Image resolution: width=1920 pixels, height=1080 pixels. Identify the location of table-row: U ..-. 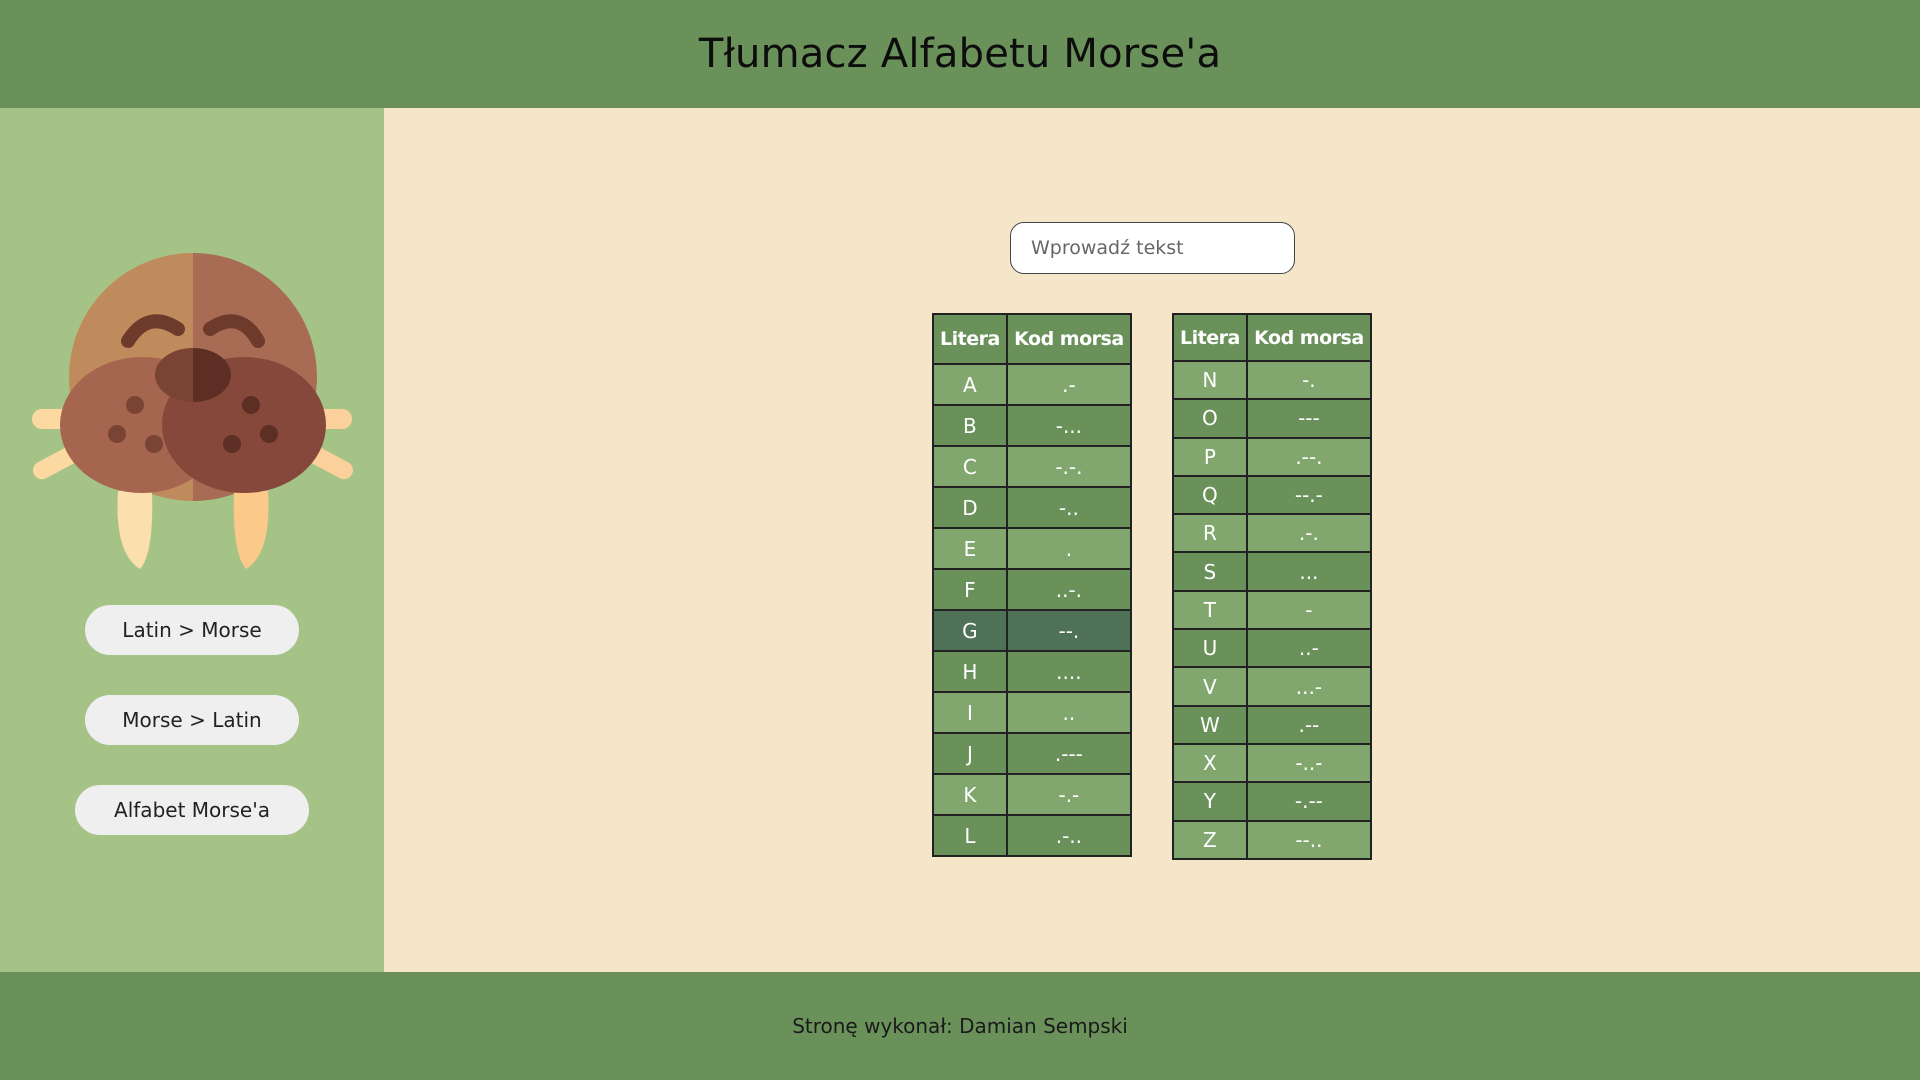
(1272, 648).